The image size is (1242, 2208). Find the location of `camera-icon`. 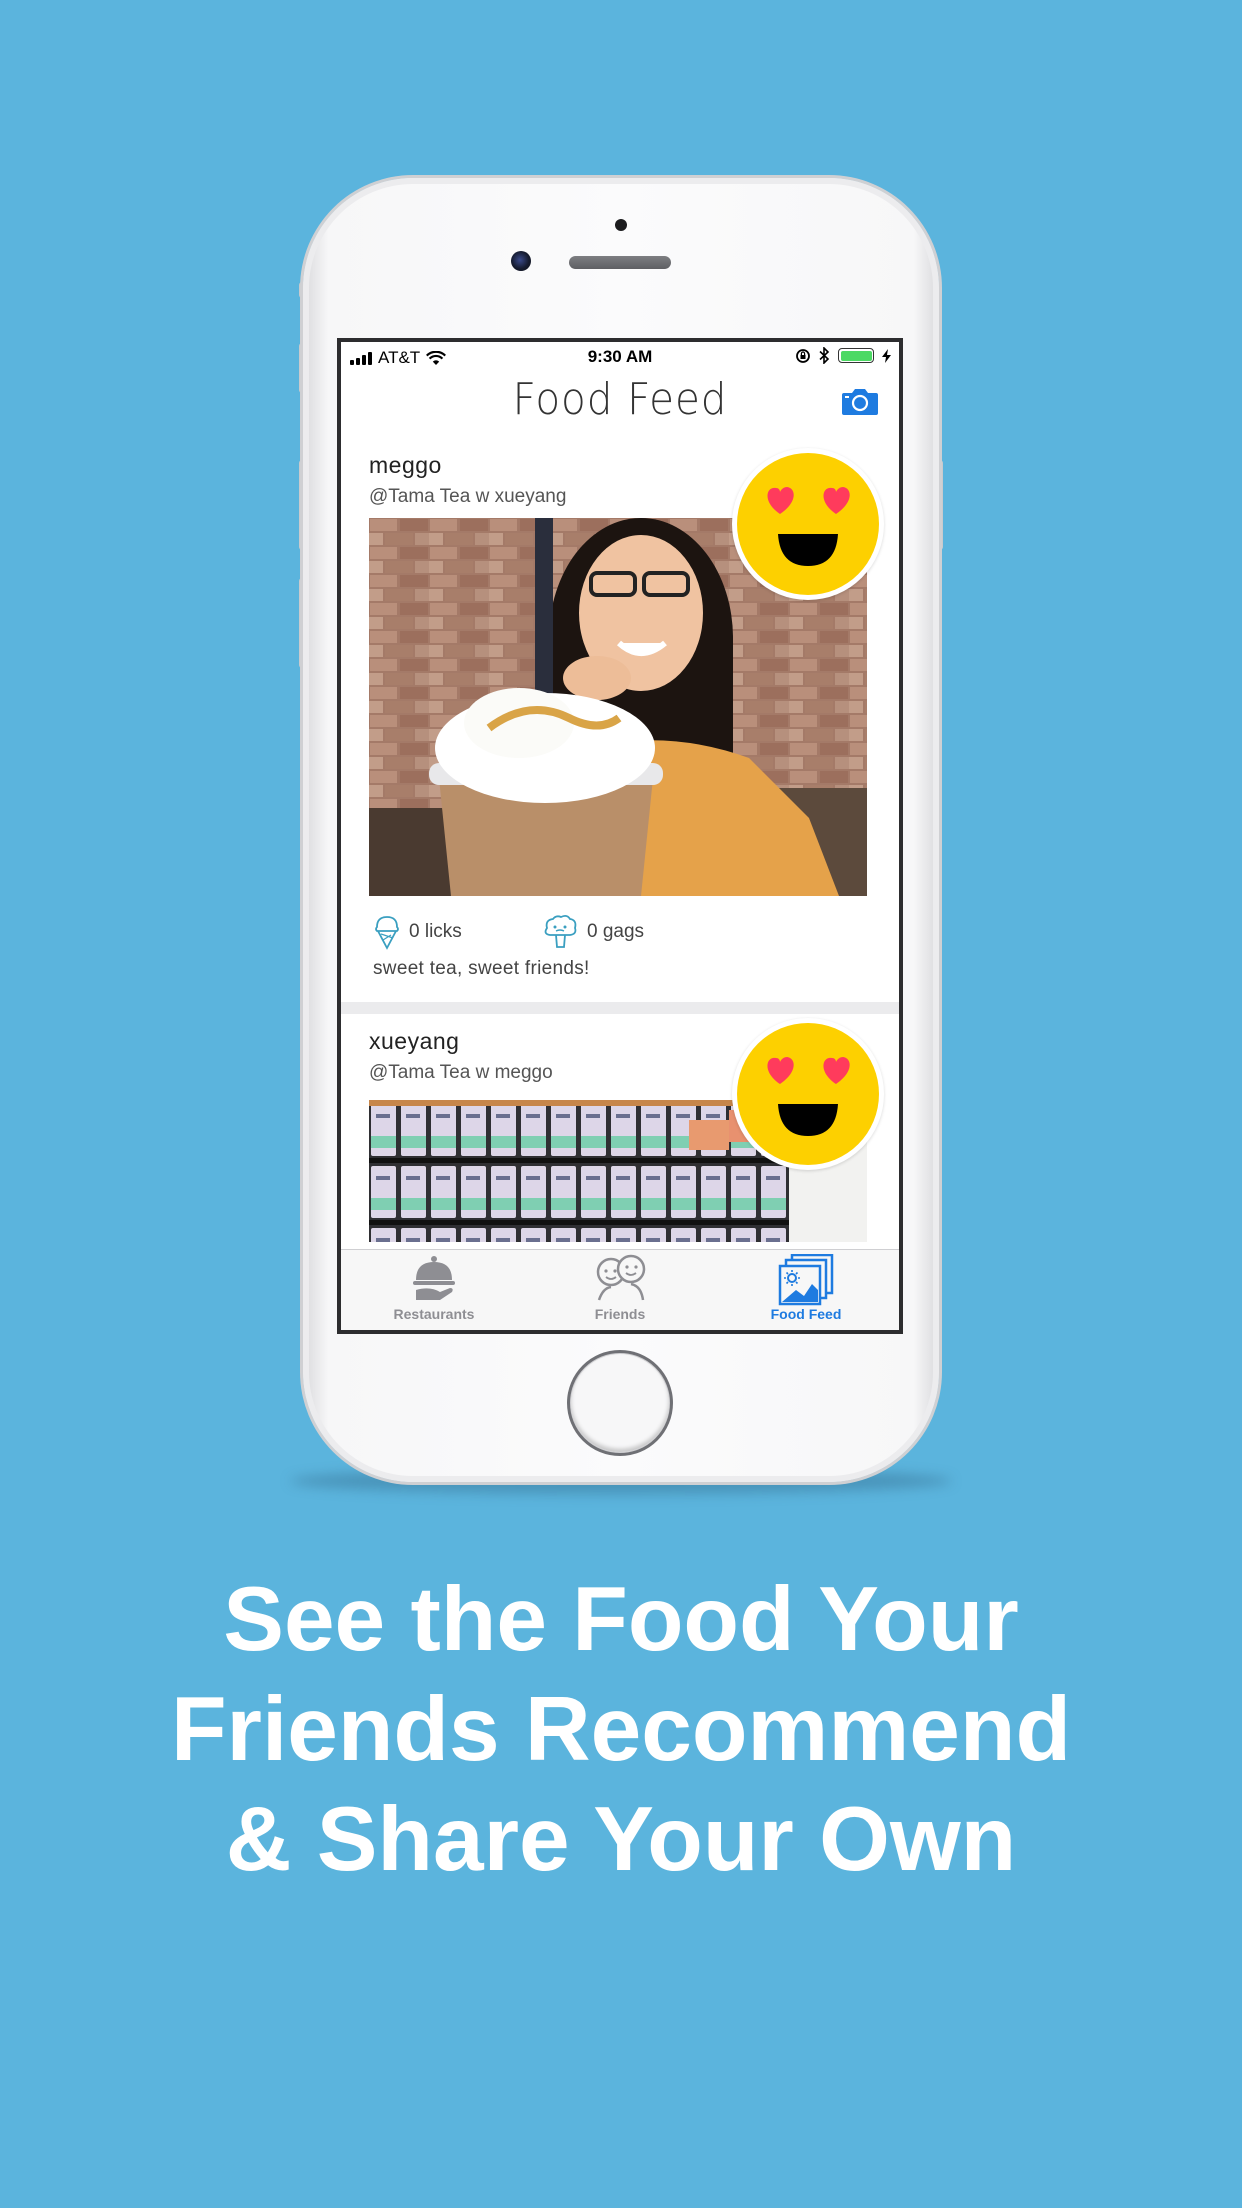

camera-icon is located at coordinates (860, 401).